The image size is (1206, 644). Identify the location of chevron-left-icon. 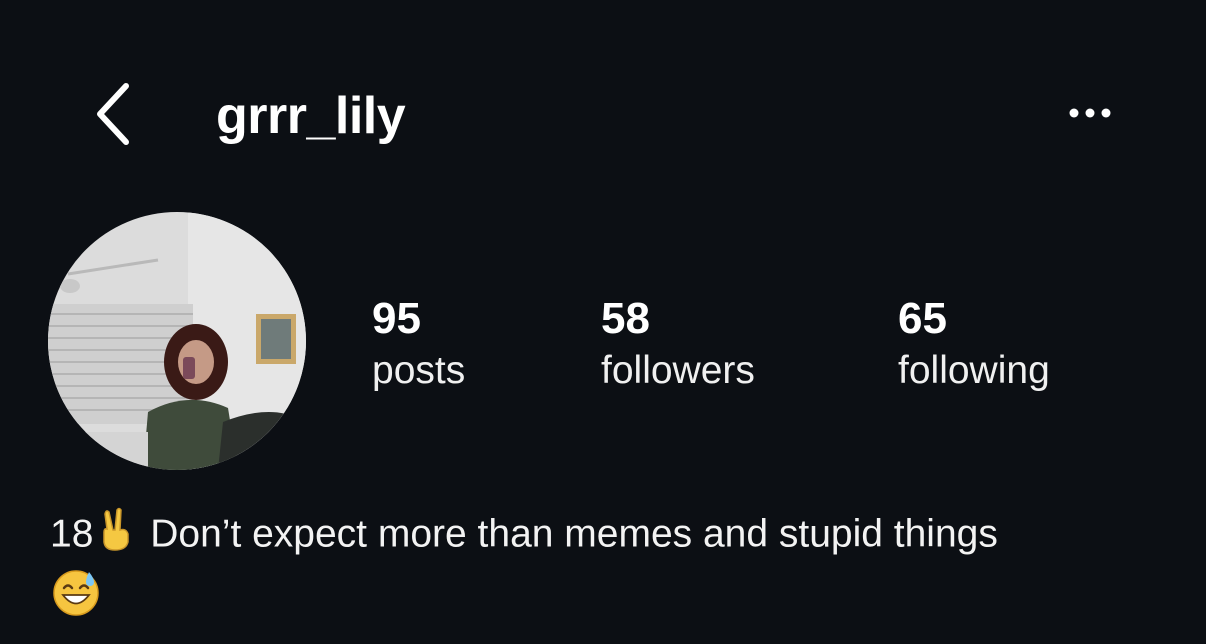
(113, 114).